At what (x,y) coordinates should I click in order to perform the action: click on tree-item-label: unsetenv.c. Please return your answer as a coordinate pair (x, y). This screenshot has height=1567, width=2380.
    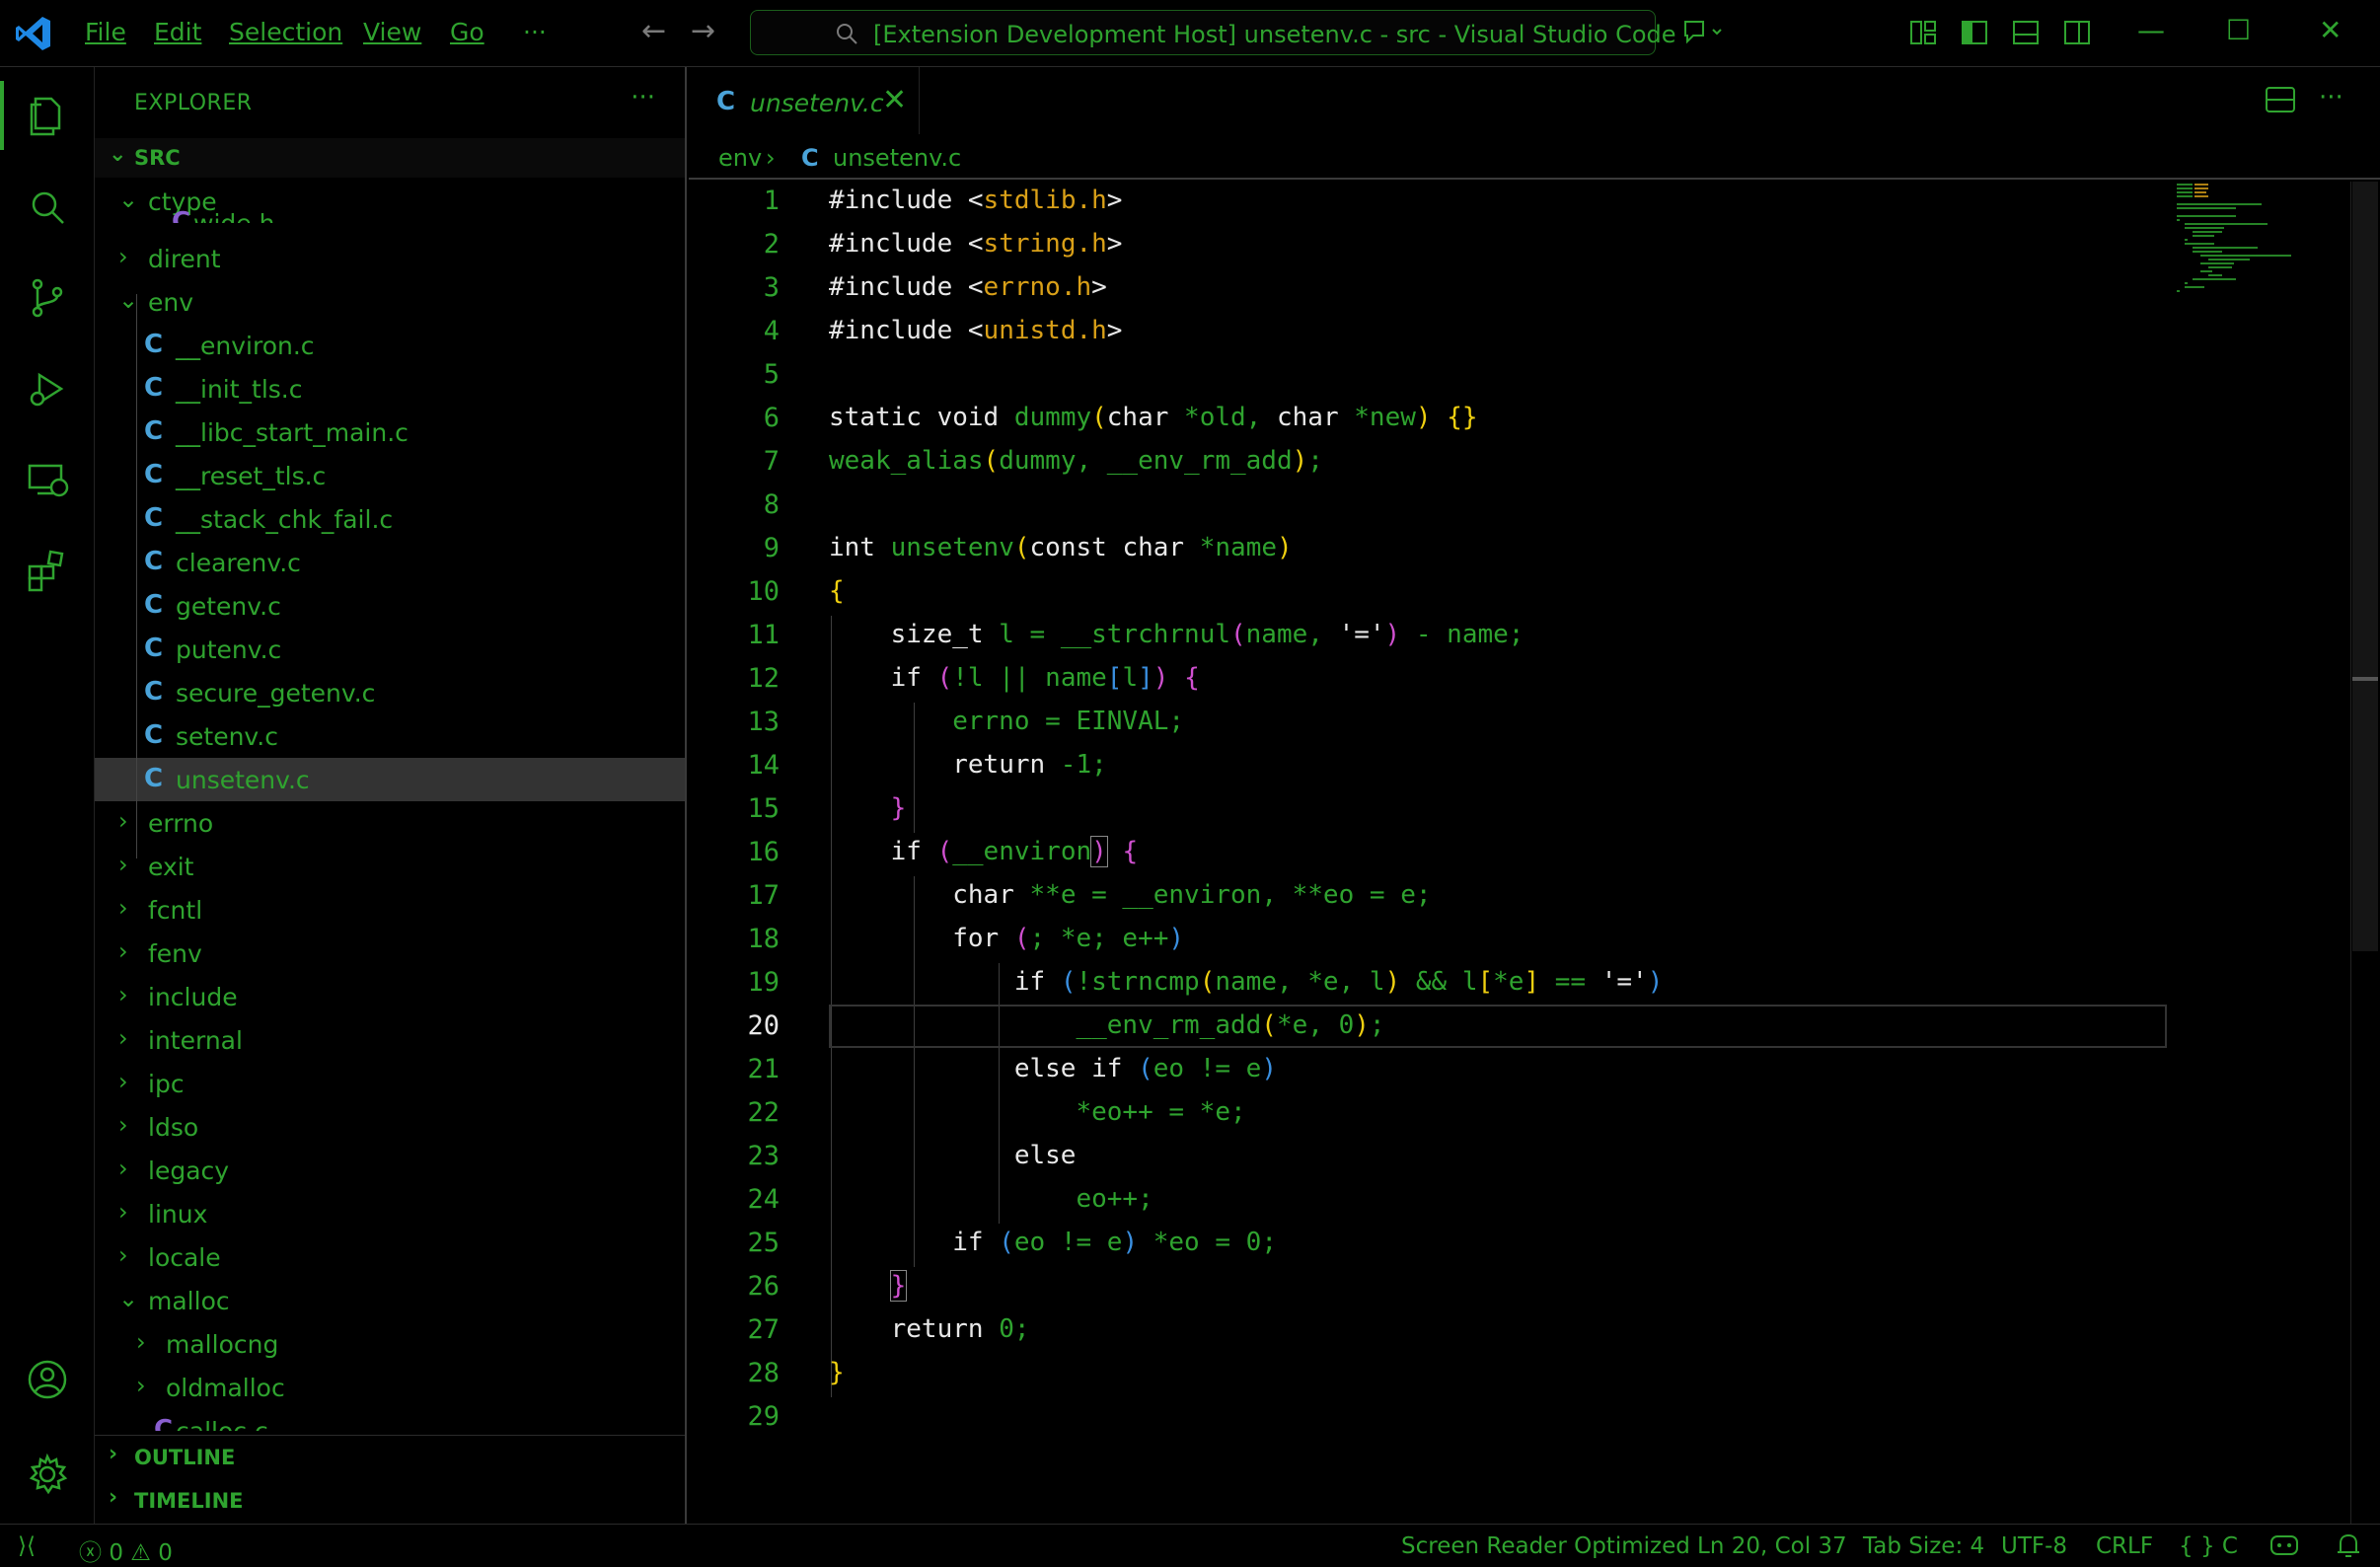
    Looking at the image, I should click on (243, 780).